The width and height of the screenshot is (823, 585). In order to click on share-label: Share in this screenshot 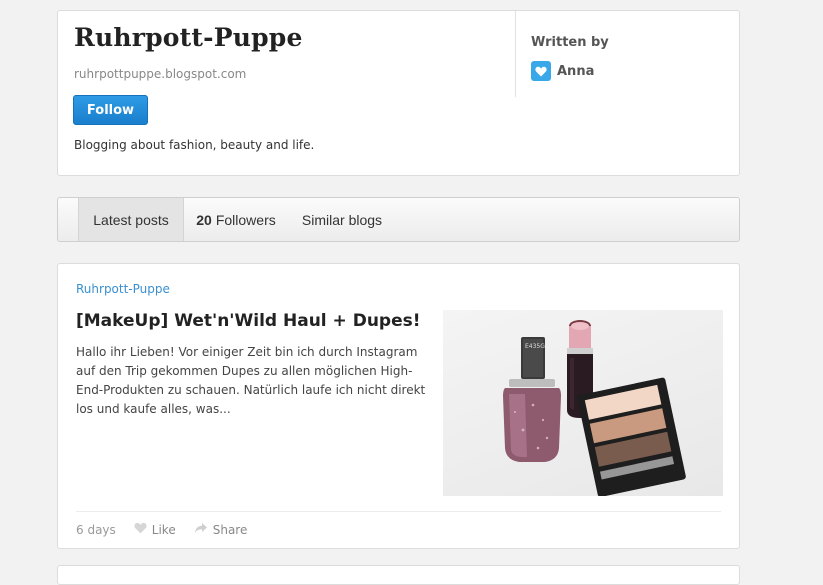, I will do `click(230, 529)`.